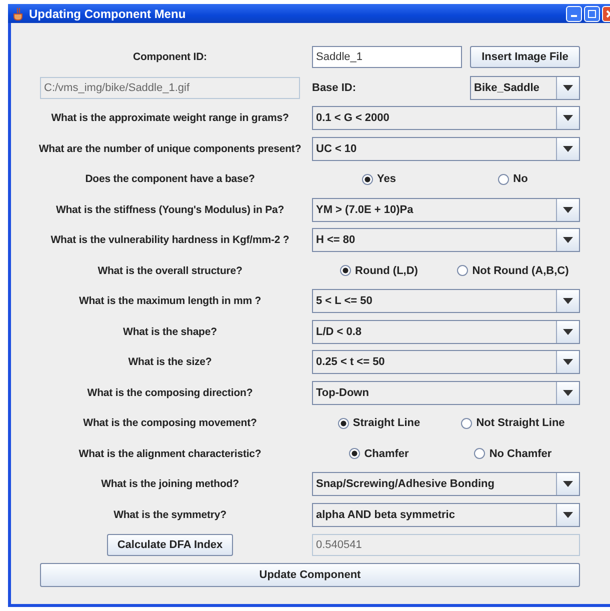 The width and height of the screenshot is (610, 611). What do you see at coordinates (108, 13) in the screenshot?
I see `window-title: Updating Component Menu` at bounding box center [108, 13].